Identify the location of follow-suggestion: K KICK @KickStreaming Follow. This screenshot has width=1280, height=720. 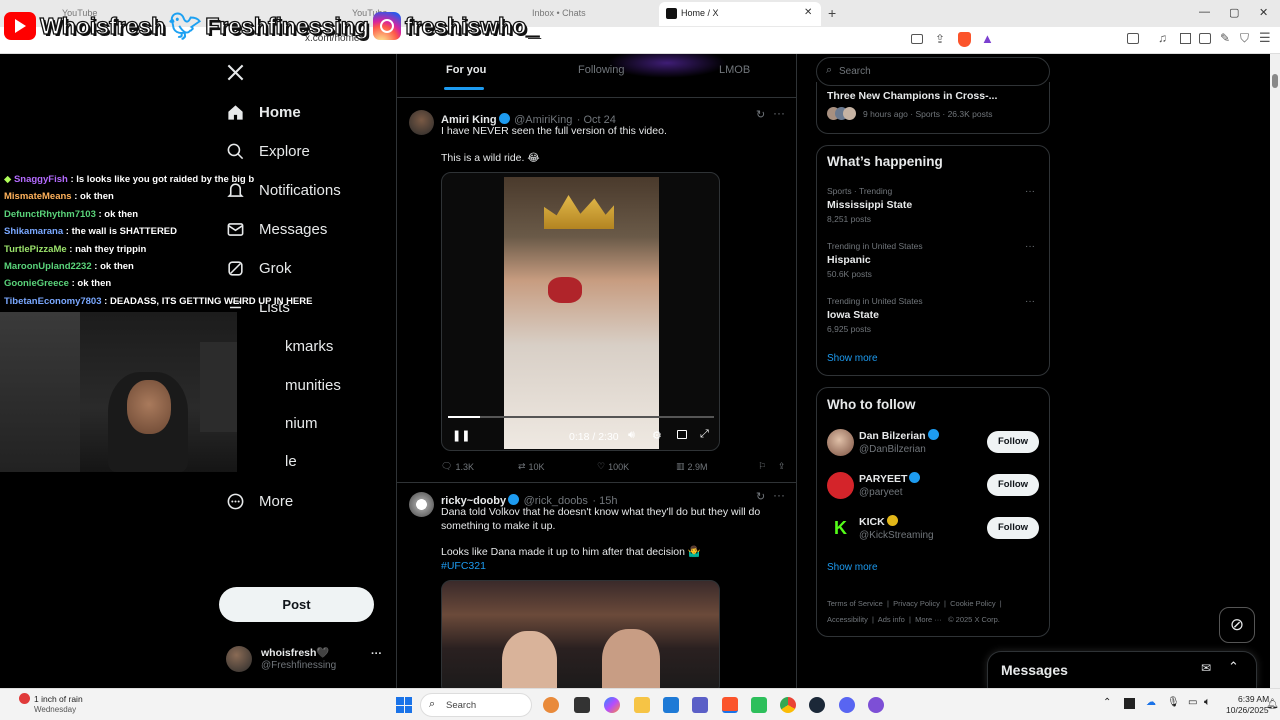
(933, 530).